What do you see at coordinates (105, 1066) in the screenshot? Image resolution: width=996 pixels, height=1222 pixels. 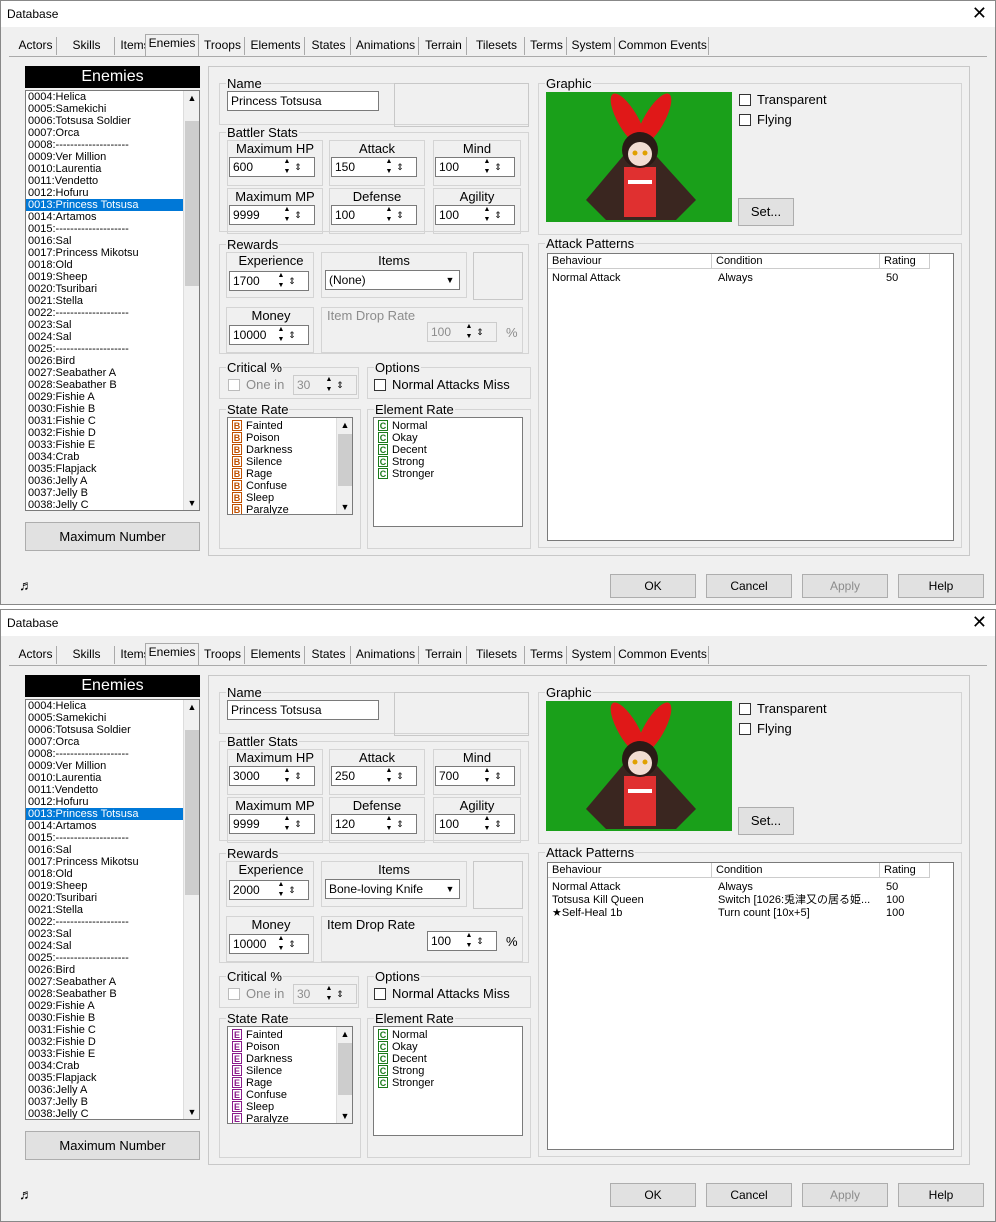 I see `list-item: 0034:Crab` at bounding box center [105, 1066].